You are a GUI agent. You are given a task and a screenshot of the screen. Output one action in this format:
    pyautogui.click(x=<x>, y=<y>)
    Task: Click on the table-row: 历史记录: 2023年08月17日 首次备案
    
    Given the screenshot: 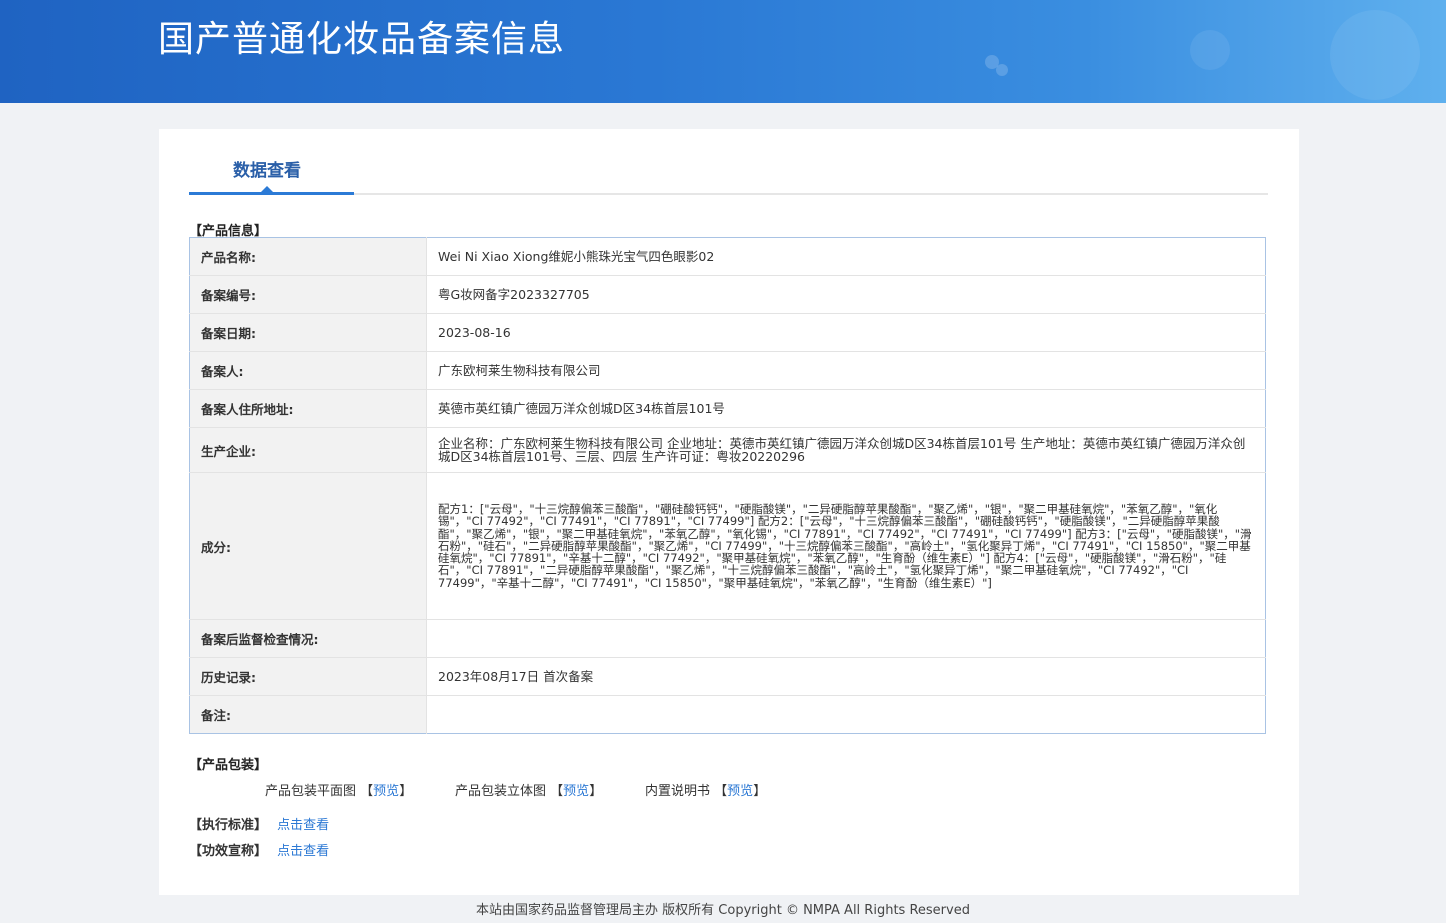 What is the action you would take?
    pyautogui.click(x=727, y=676)
    